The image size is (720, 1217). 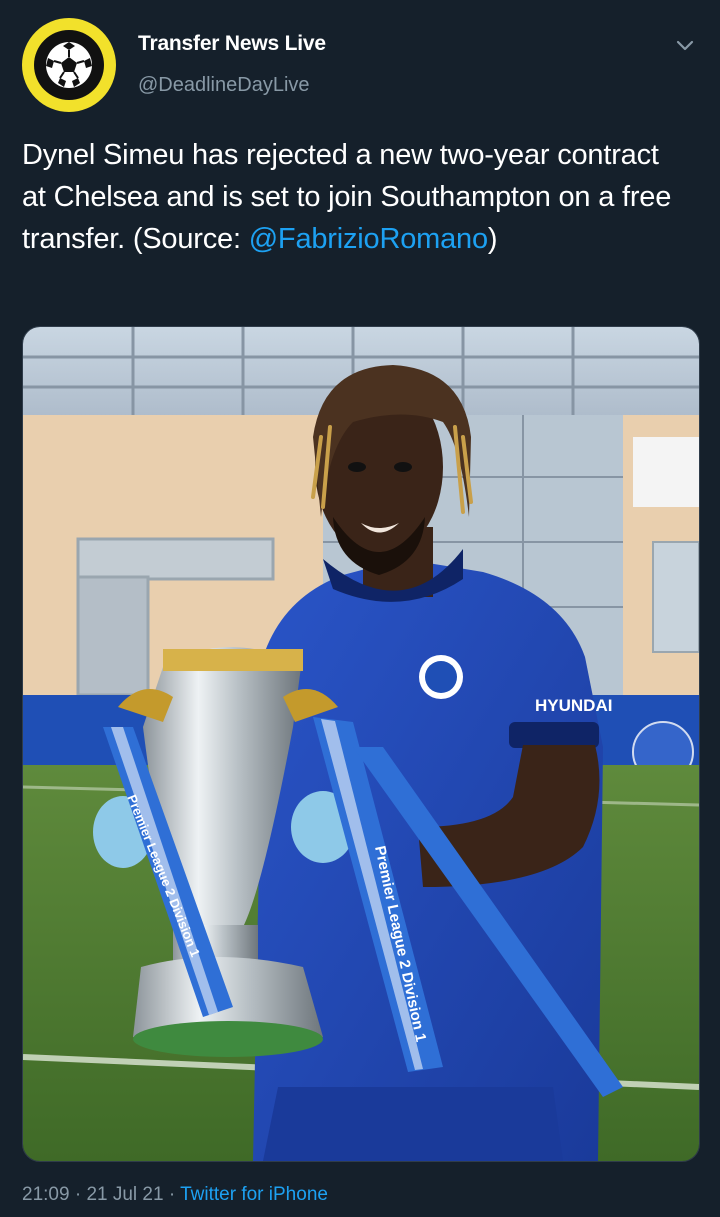 I want to click on mention-link: @FabrizioRomano, so click(x=368, y=239).